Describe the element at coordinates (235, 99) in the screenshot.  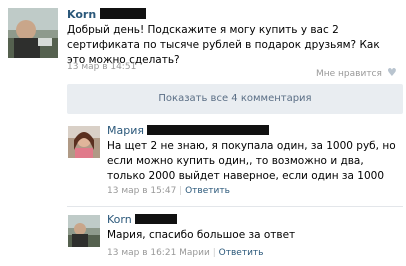
I see `show-all-comments-button: Показать все 4 комментария` at that location.